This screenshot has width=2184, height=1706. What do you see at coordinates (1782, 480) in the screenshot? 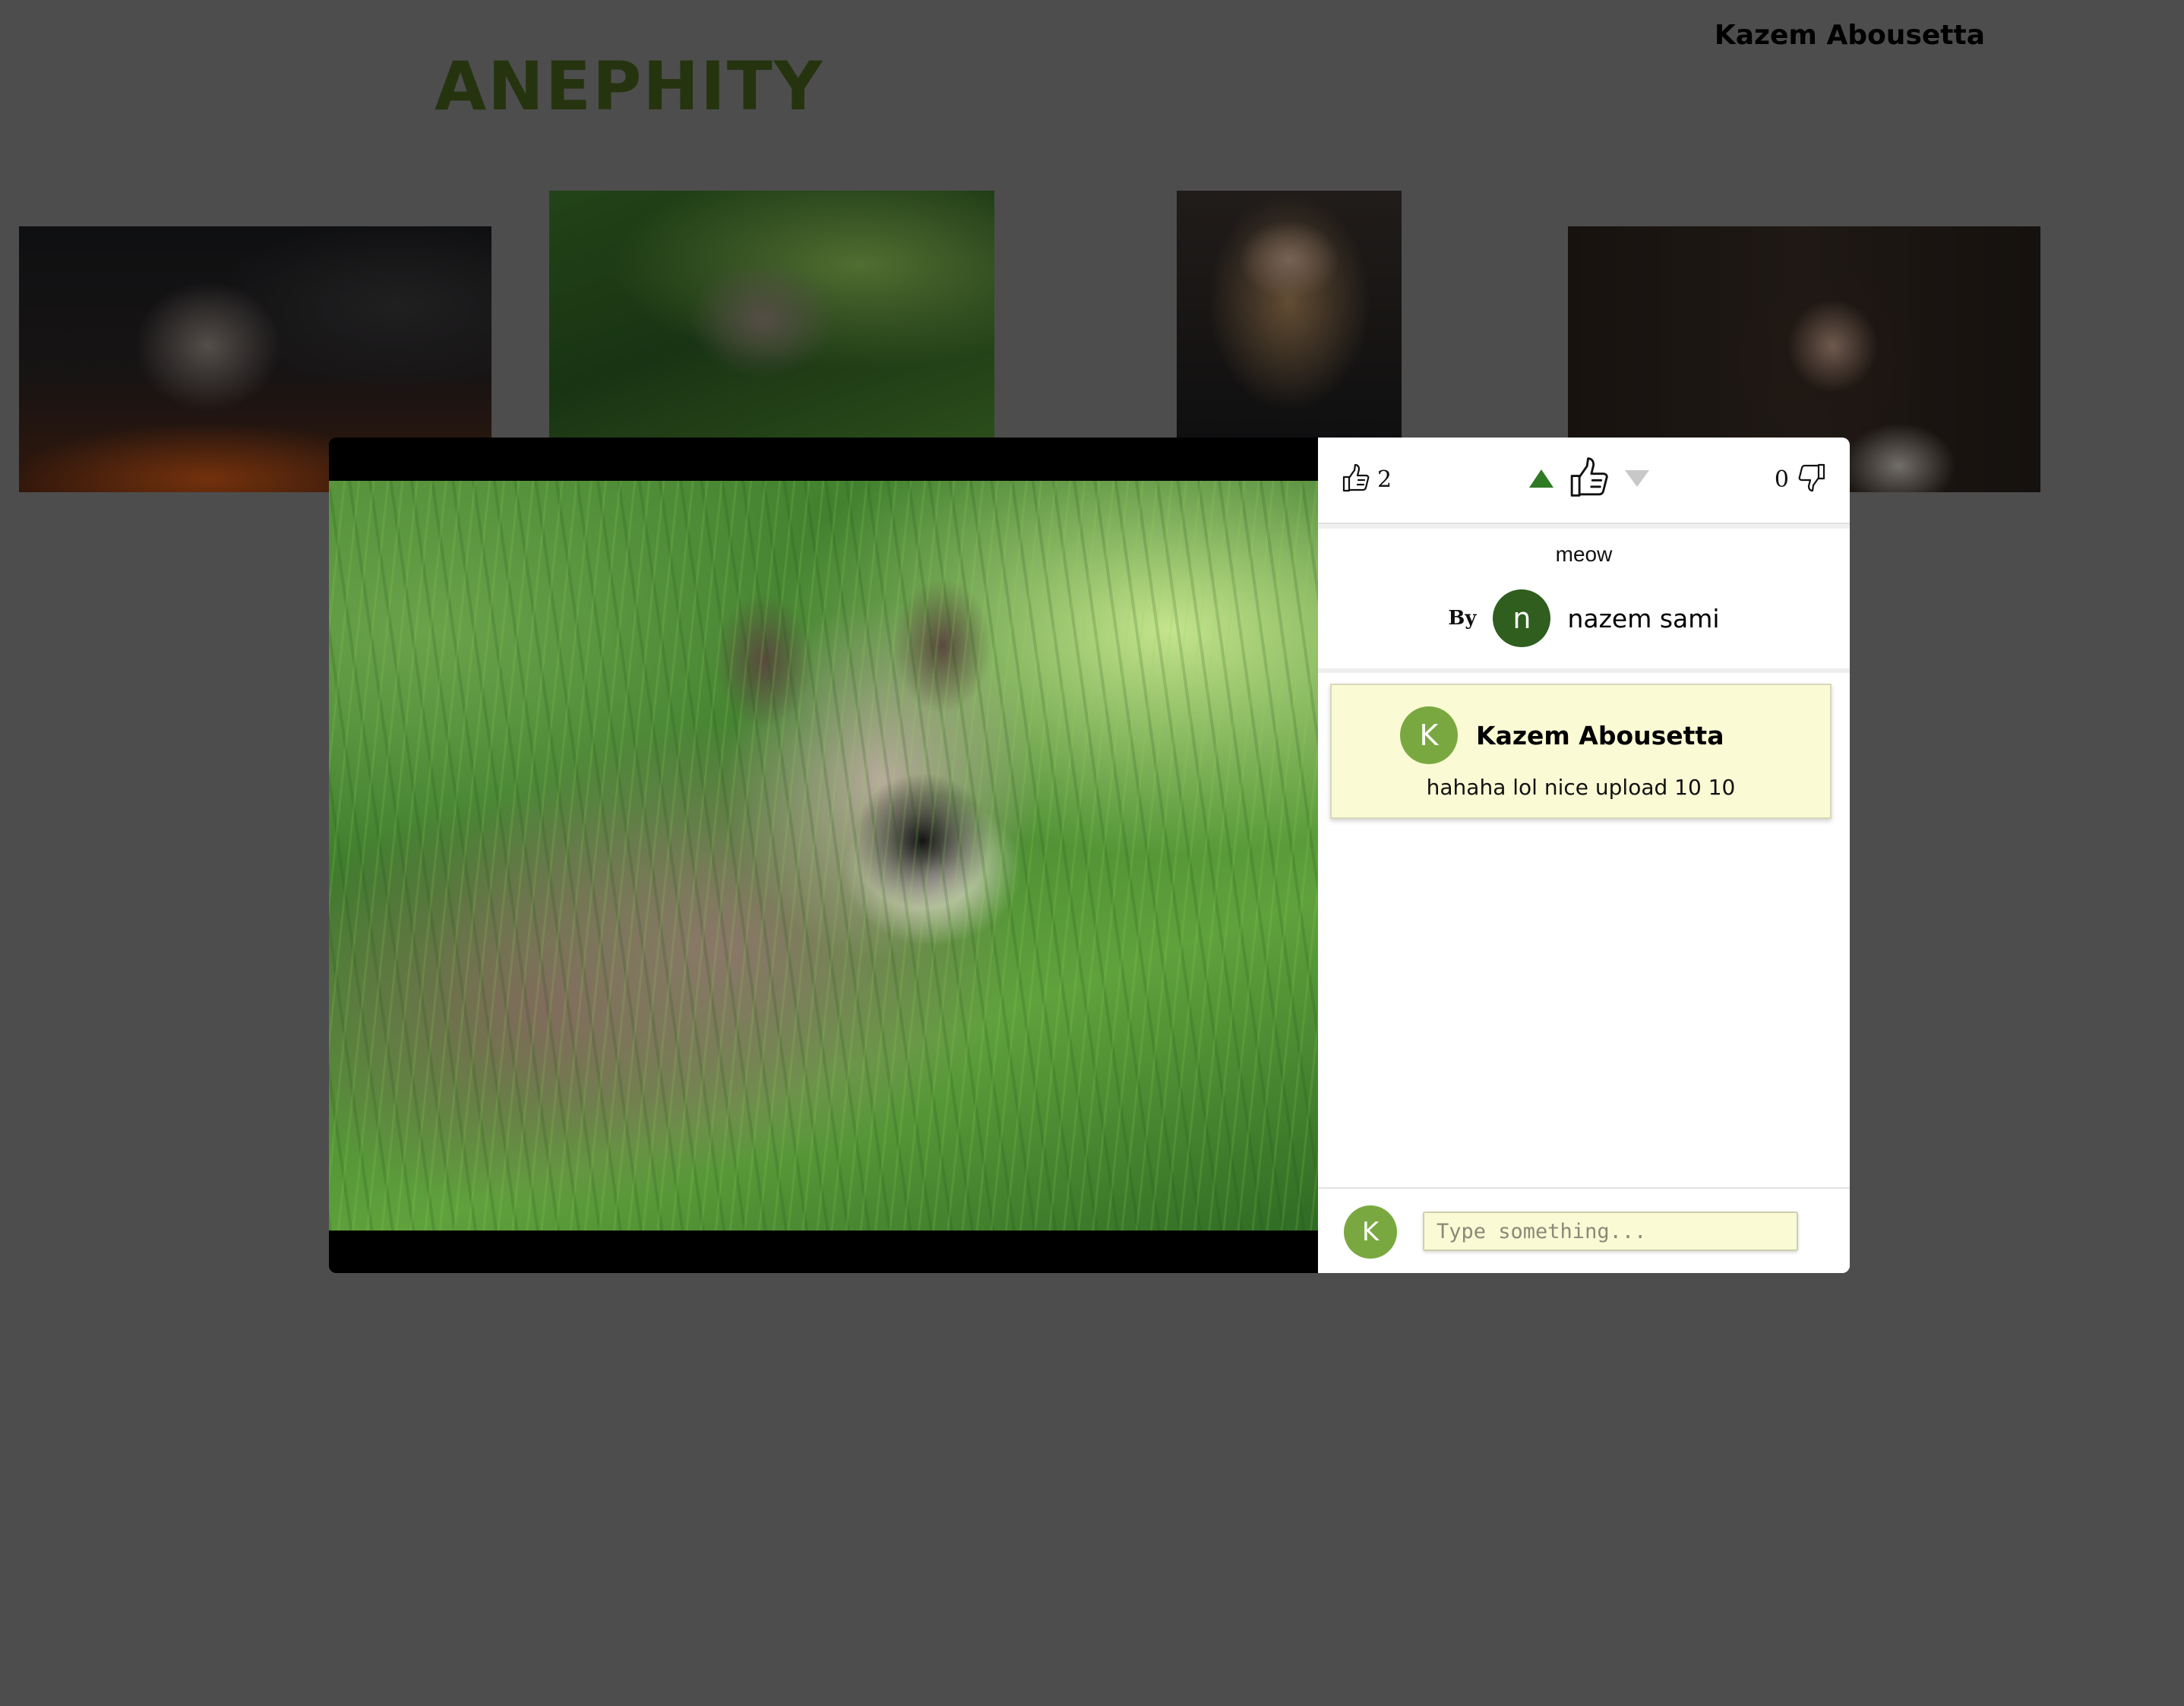
I see `dislike-count-value: 0` at bounding box center [1782, 480].